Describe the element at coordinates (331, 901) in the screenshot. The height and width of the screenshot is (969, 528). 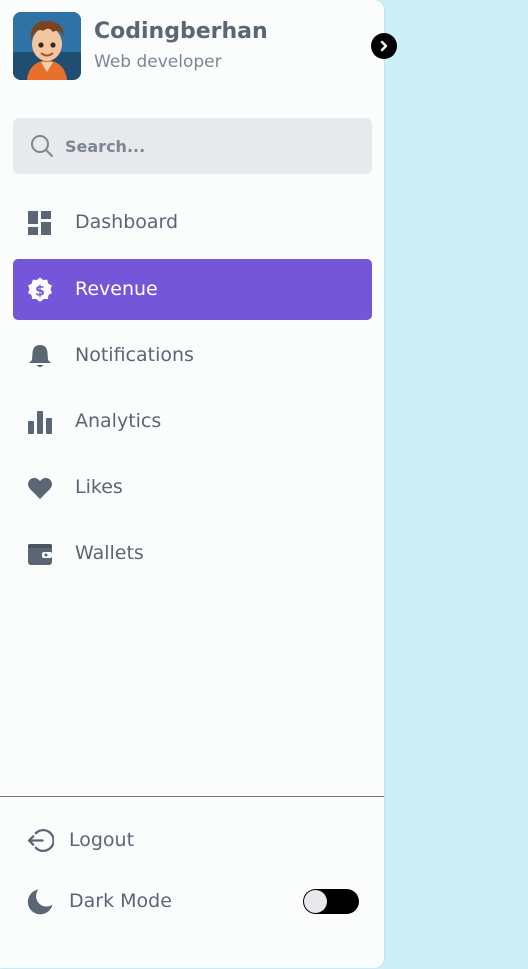
I see `dark-mode-toggle` at that location.